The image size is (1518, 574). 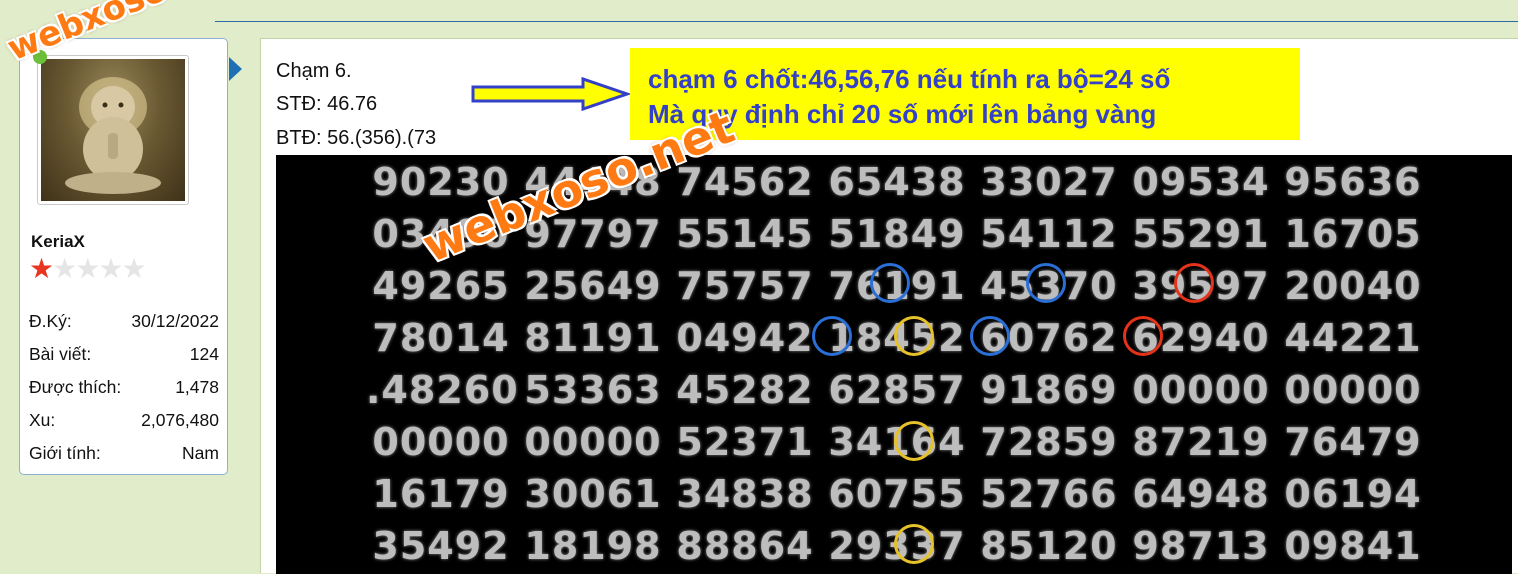 I want to click on post-line-1: Chạm 6., so click(x=314, y=71).